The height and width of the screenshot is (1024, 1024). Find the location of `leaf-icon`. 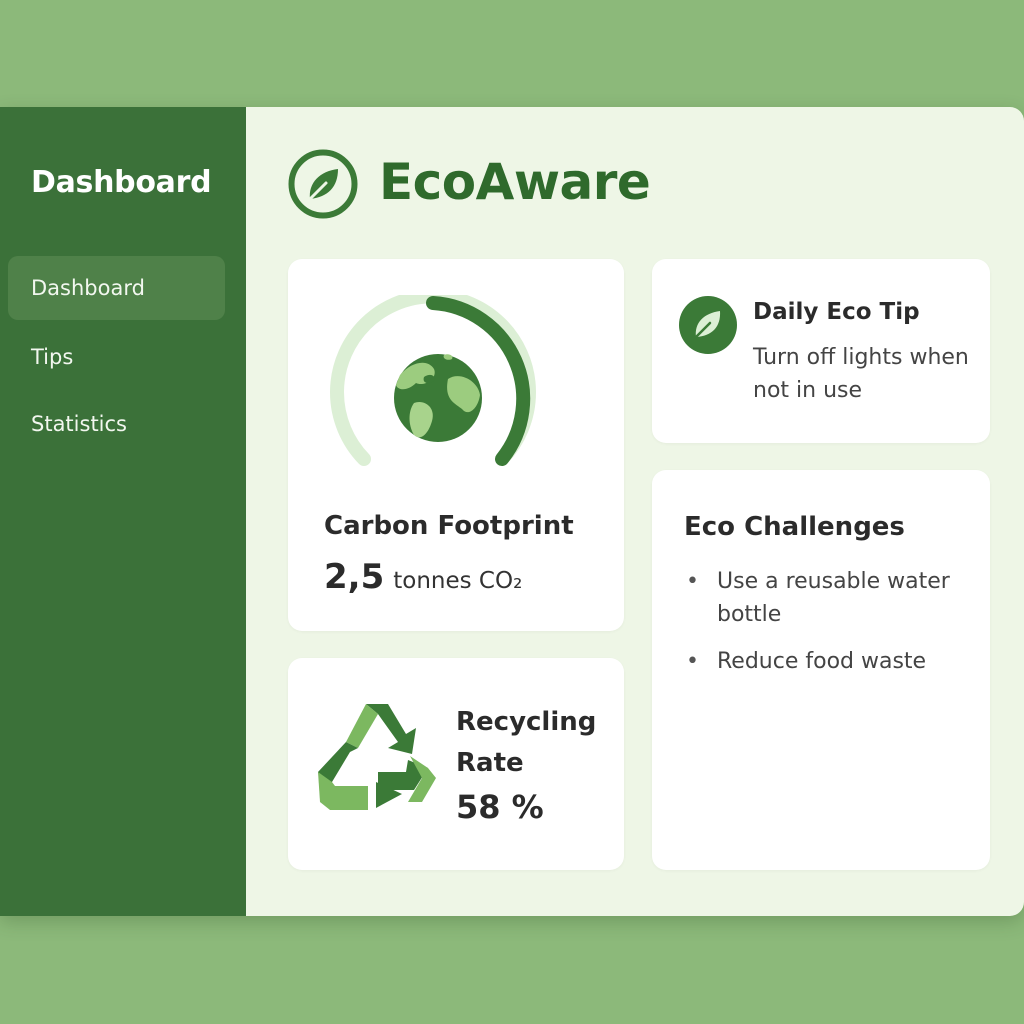

leaf-icon is located at coordinates (708, 325).